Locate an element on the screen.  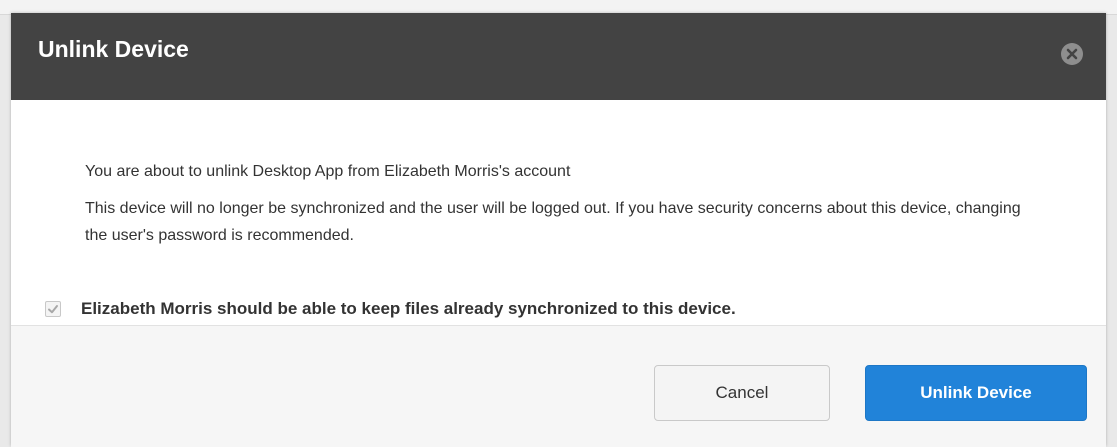
close-button is located at coordinates (1072, 54).